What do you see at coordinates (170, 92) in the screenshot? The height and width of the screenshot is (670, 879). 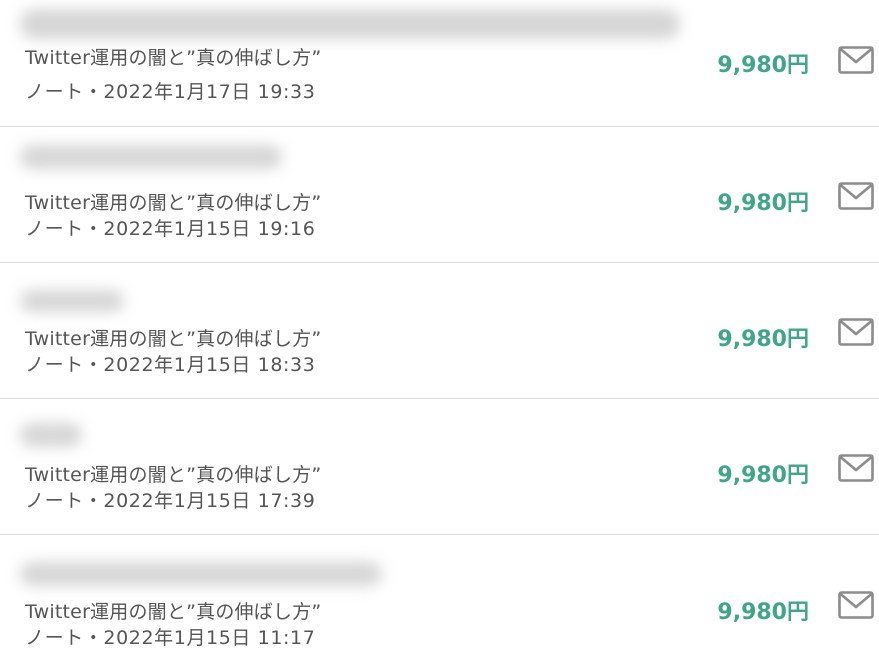 I see `item-meta: ノート・2022年1月17日 19:33` at bounding box center [170, 92].